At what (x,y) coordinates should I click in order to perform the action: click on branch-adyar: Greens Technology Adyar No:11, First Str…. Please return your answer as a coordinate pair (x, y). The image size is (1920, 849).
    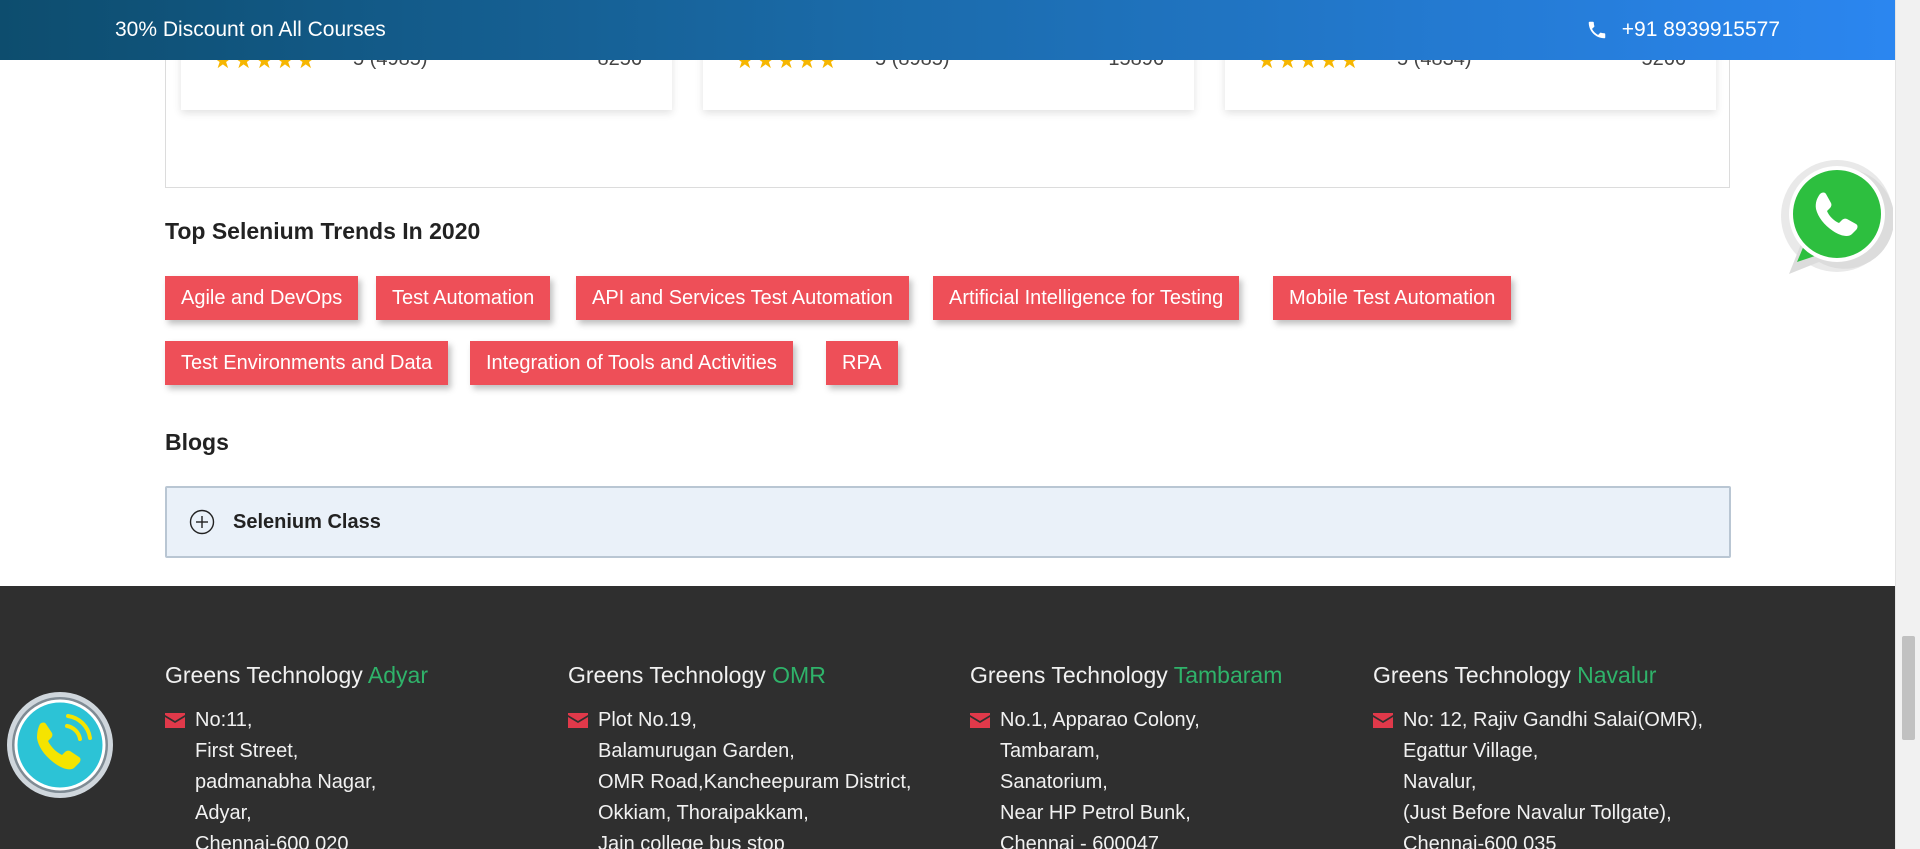
    Looking at the image, I should click on (360, 755).